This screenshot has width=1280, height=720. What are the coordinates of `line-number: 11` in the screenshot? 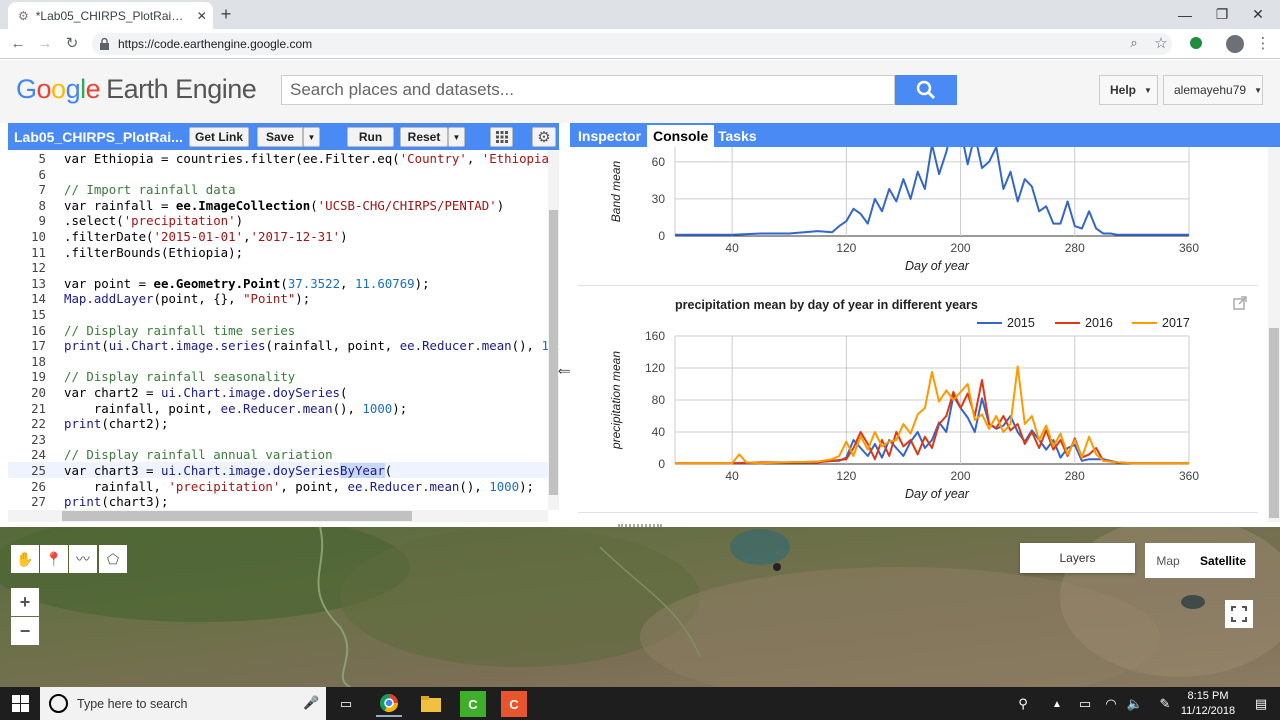 It's located at (38, 252).